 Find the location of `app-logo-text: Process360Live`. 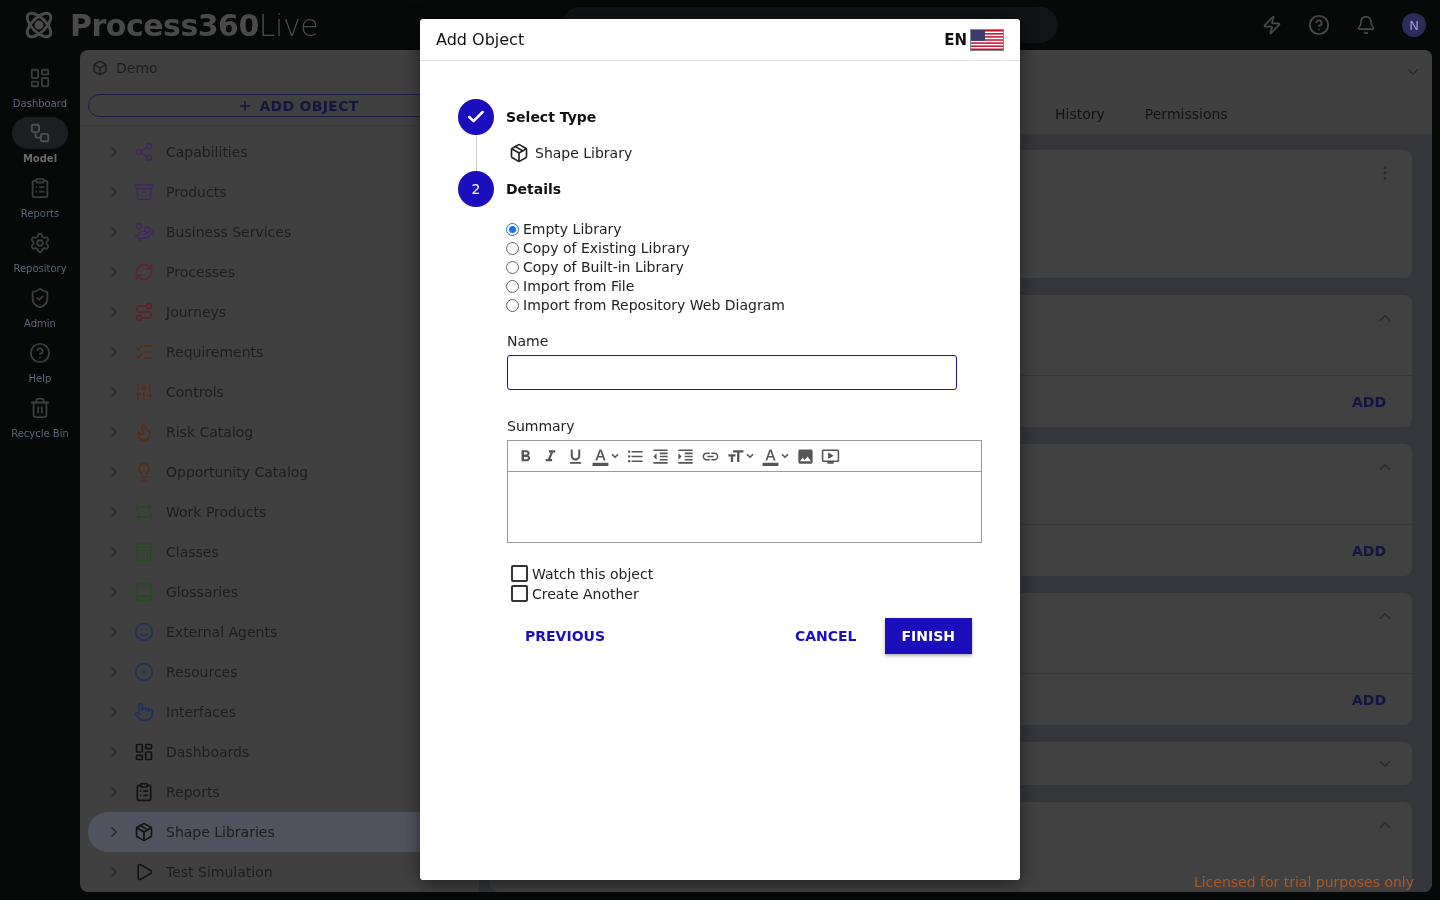

app-logo-text: Process360Live is located at coordinates (194, 25).